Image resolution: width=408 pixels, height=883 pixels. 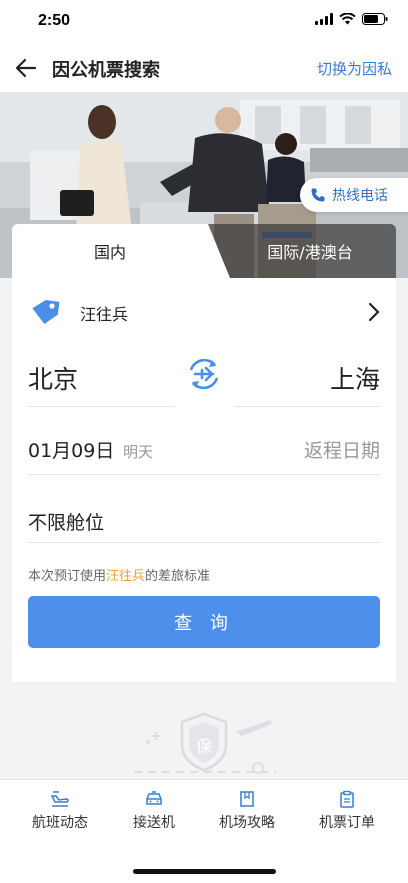 I want to click on status-bar: 2:50, so click(x=204, y=22).